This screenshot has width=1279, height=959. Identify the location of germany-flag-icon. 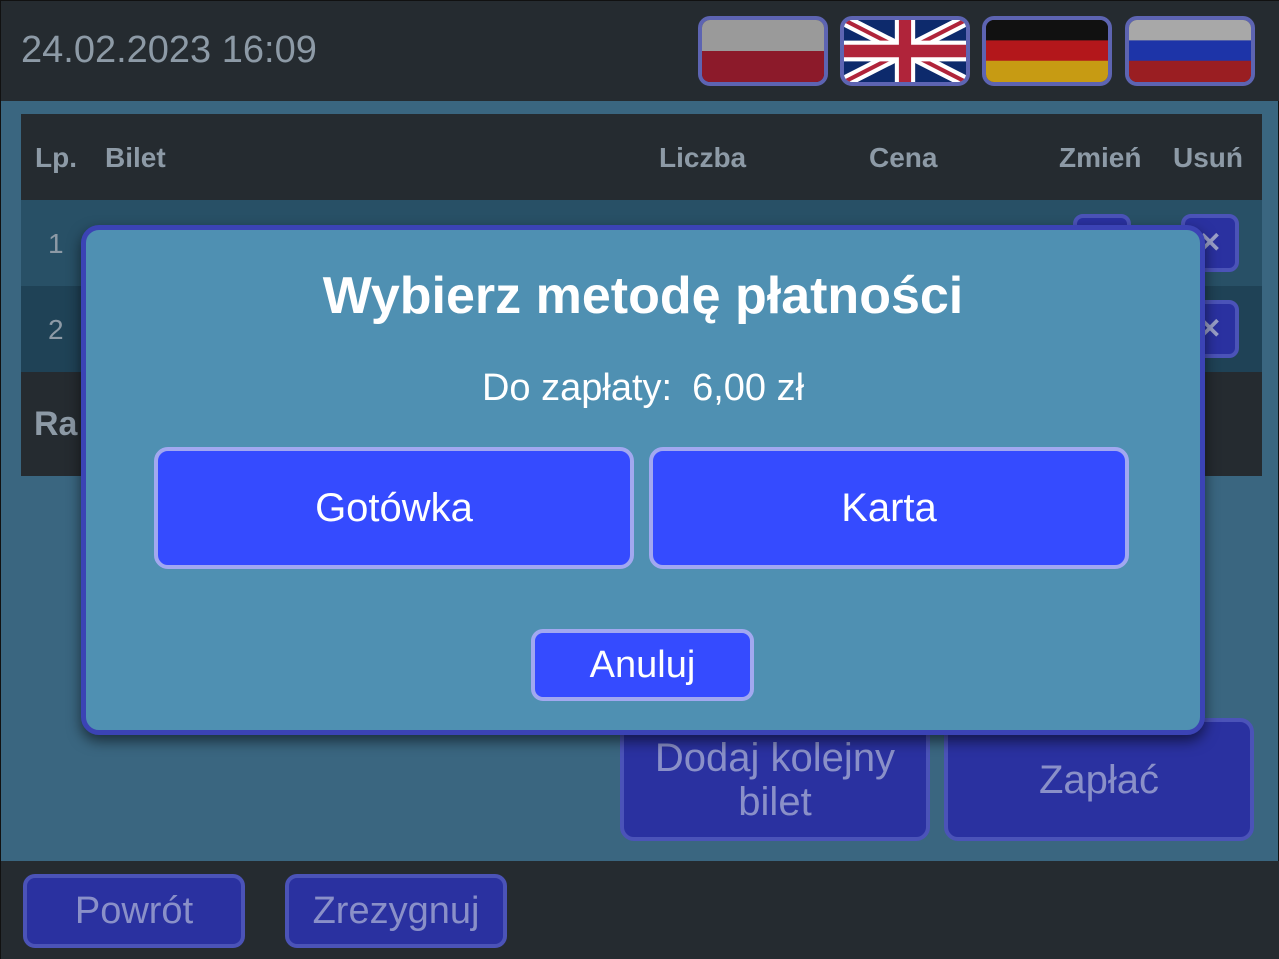
(1047, 51).